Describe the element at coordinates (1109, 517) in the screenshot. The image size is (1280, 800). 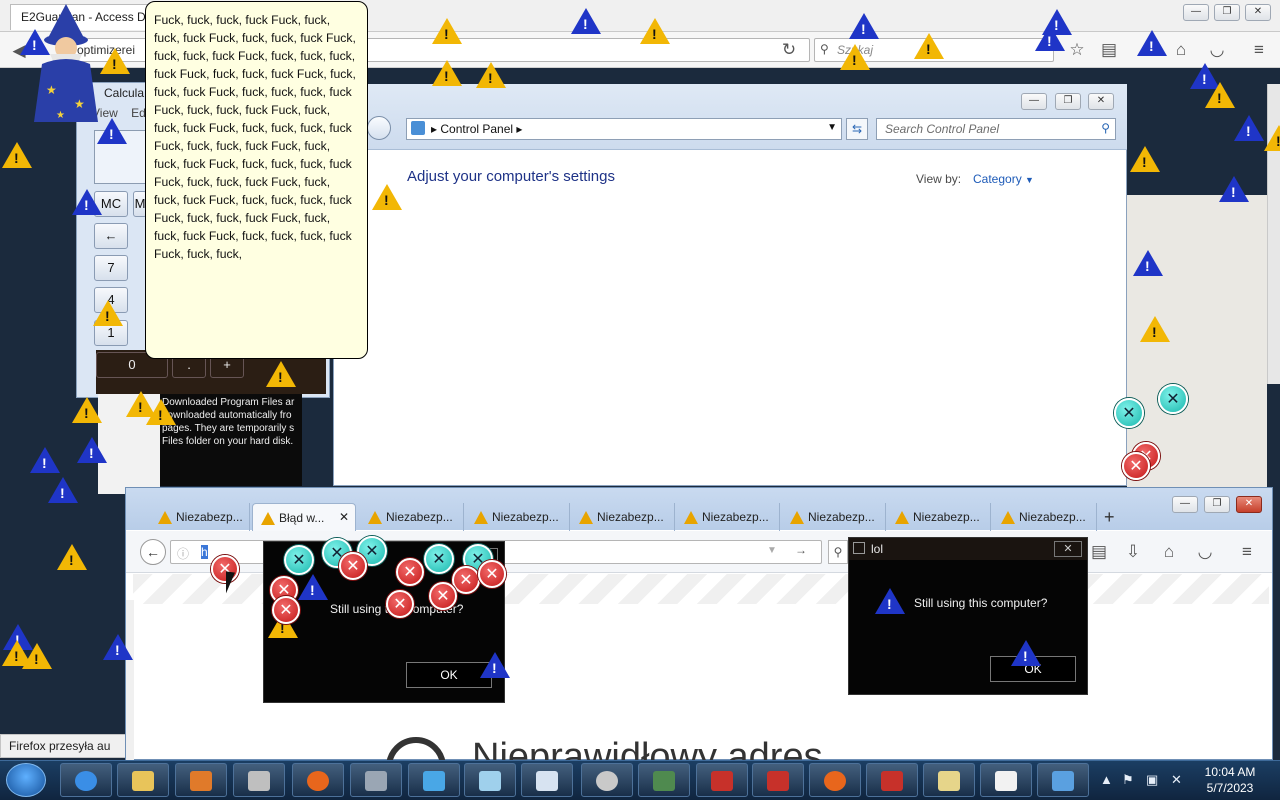
I see `new-tab-button: +` at that location.